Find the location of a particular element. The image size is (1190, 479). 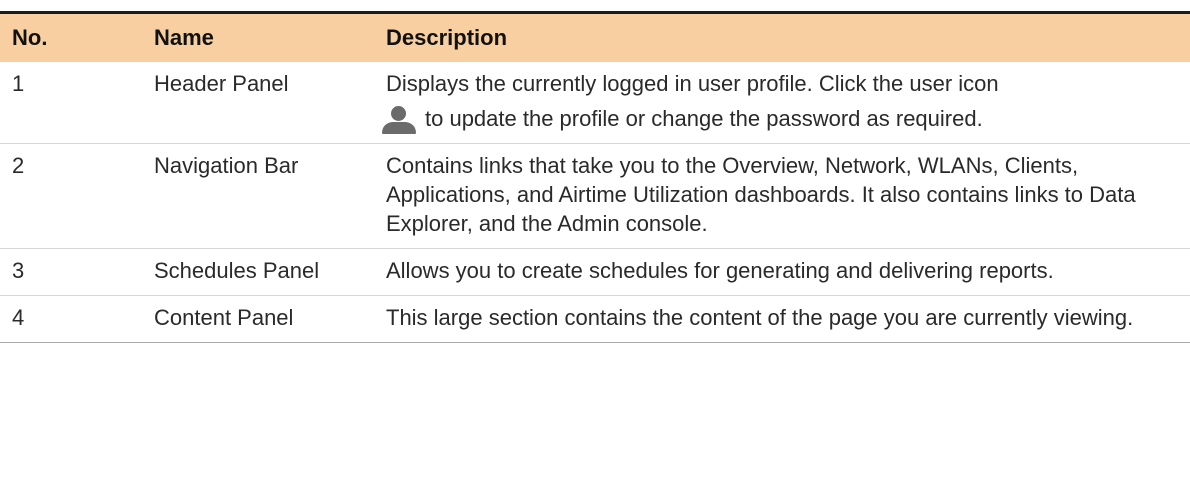

row-no: 3 is located at coordinates (18, 270).